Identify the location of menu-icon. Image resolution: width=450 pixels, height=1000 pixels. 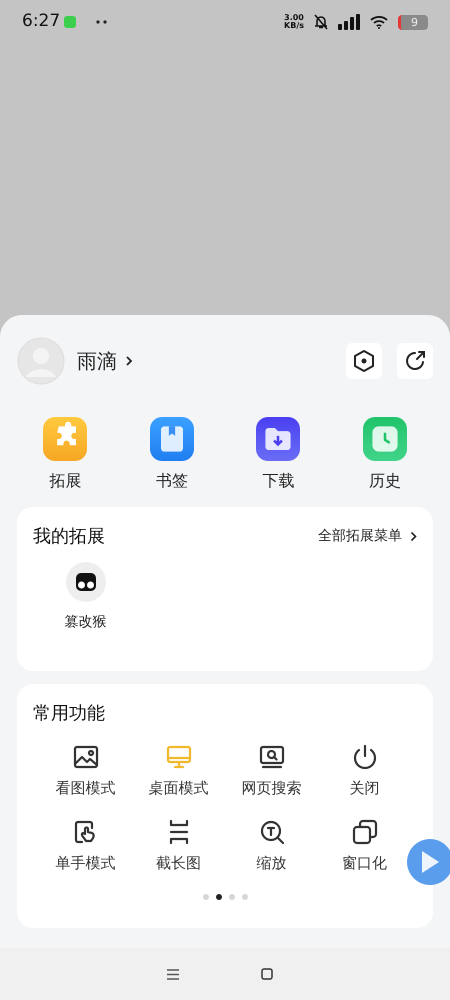
(173, 974).